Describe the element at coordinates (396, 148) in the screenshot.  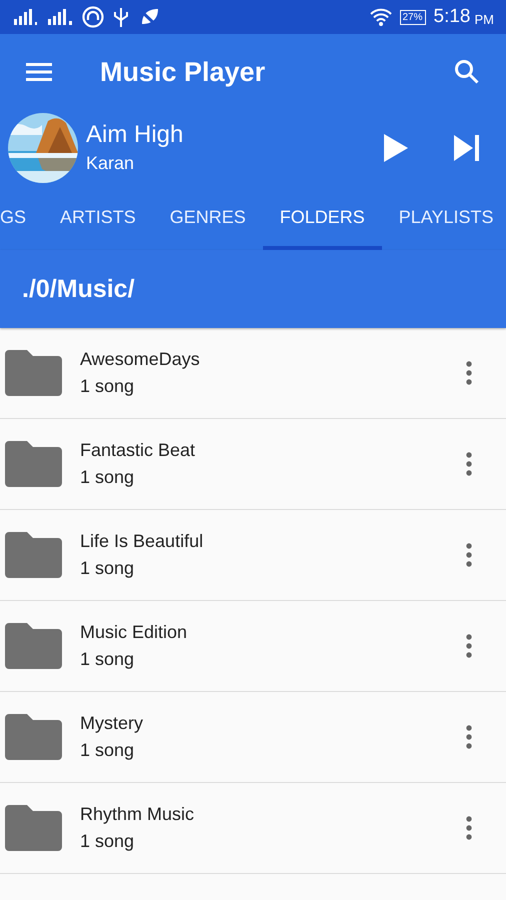
I see `play-button` at that location.